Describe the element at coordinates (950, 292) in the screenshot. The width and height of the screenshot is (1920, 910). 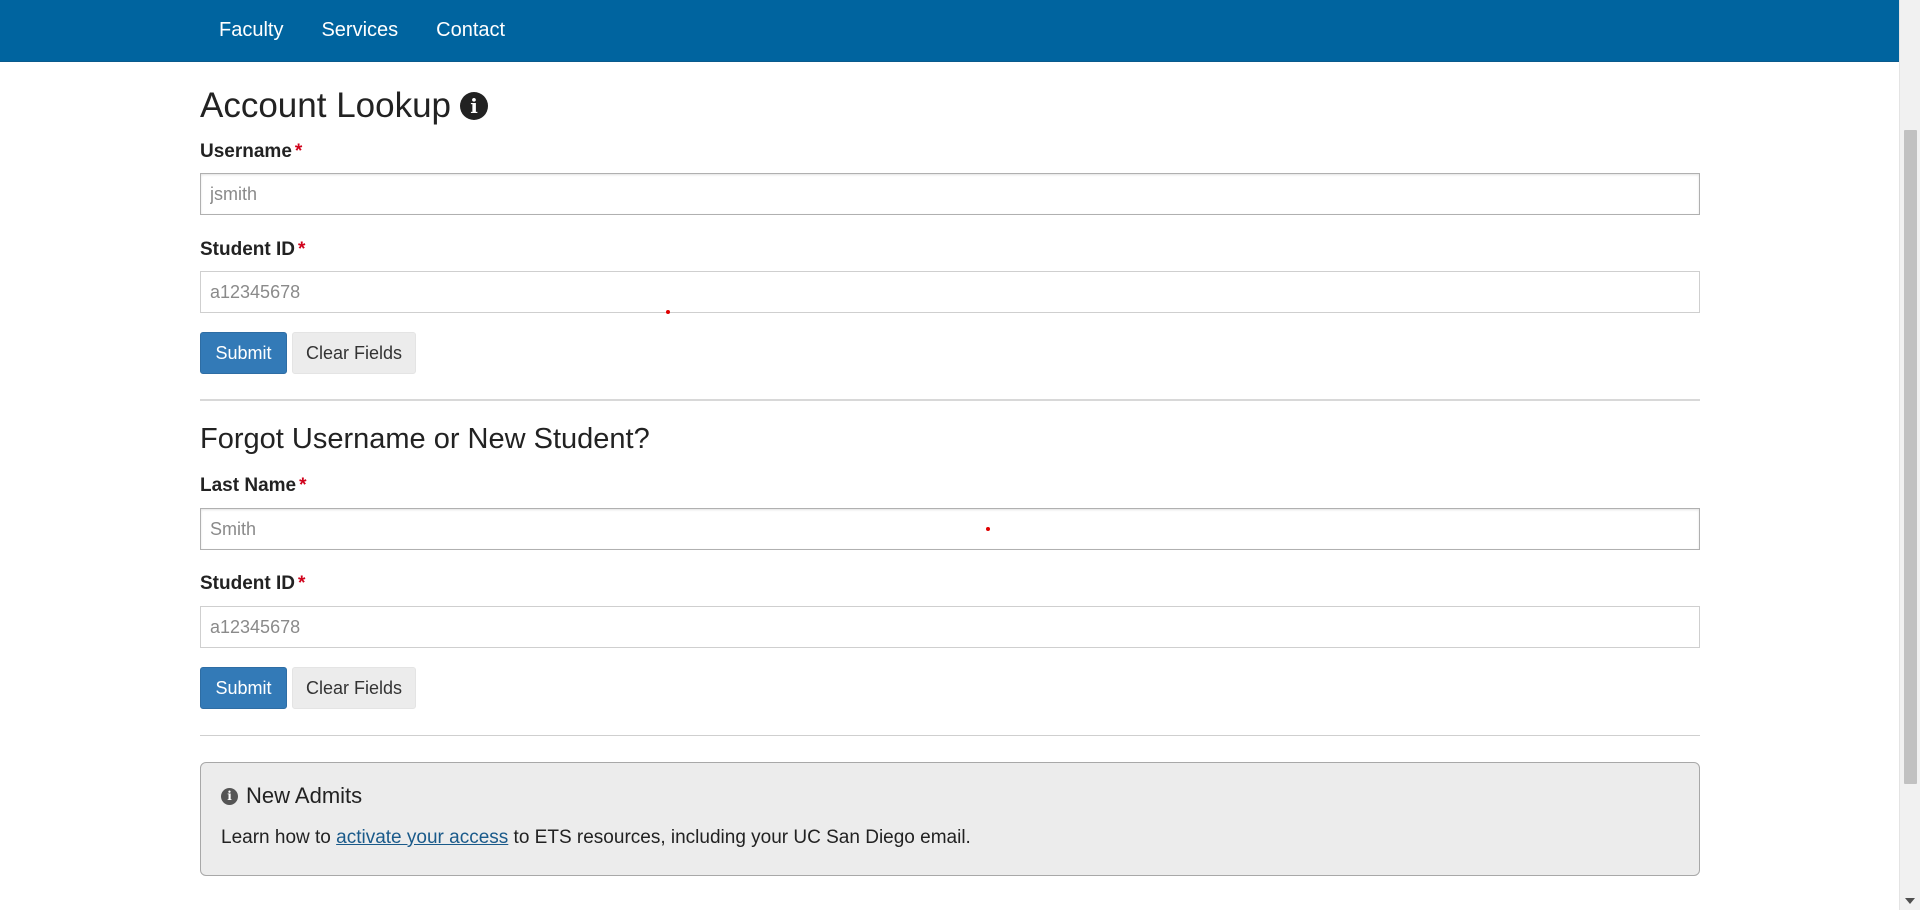
I see `student-id-input` at that location.